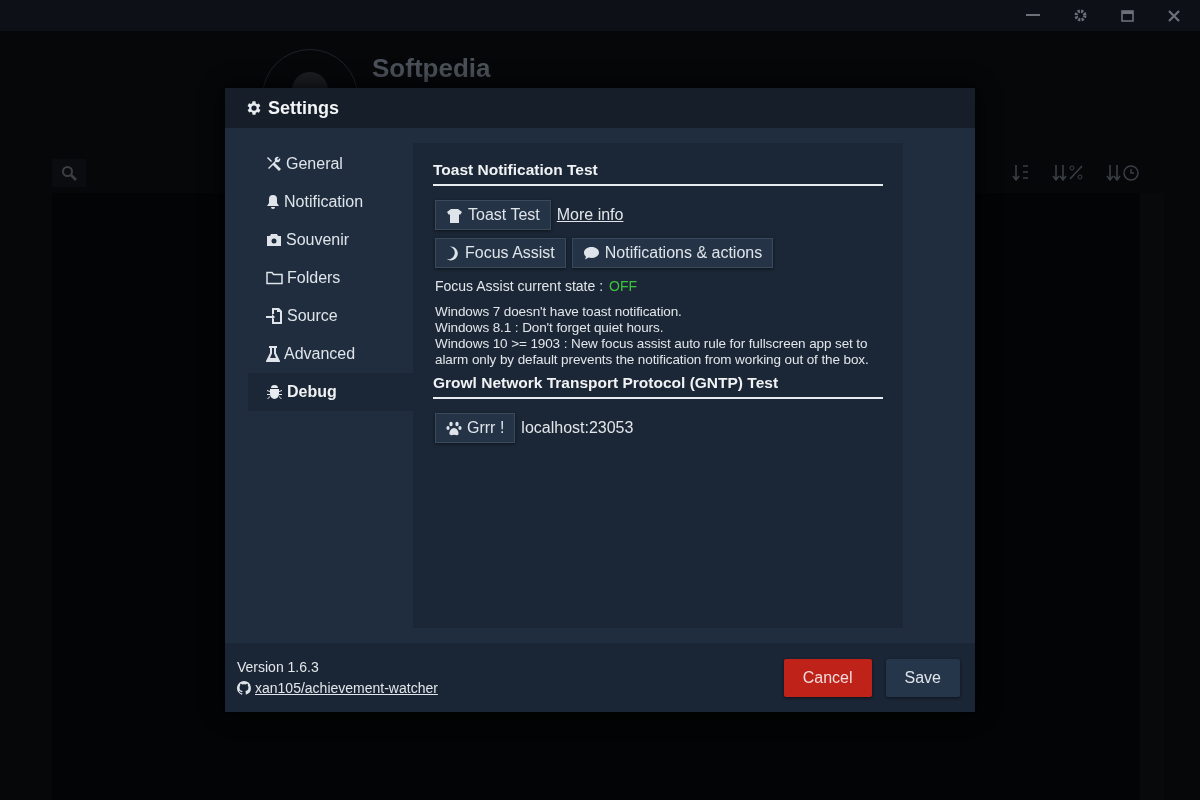 This screenshot has height=800, width=1200. Describe the element at coordinates (500, 253) in the screenshot. I see `focus-assist-button: Focus Assist` at that location.